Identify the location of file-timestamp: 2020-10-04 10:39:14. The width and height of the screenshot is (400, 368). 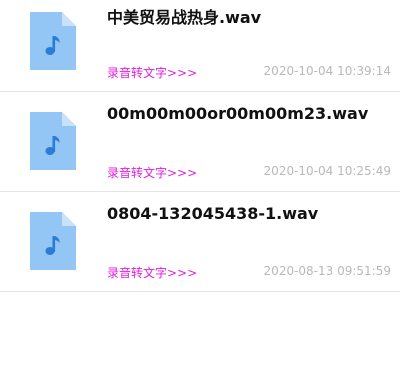
(327, 71).